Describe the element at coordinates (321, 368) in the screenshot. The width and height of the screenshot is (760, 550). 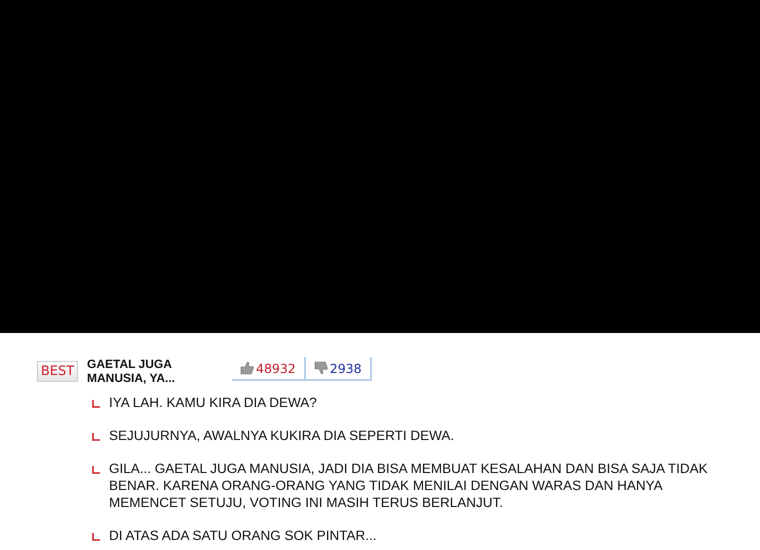
I see `thumbs-down-icon` at that location.